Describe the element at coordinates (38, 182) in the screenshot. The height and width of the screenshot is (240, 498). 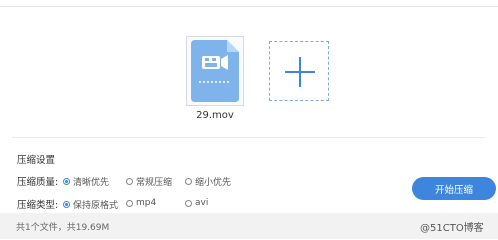
I see `quality-label: 压缩质量:` at that location.